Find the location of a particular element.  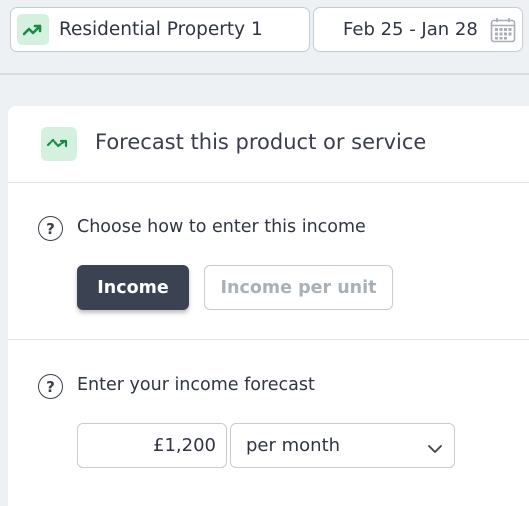

income-button: Income is located at coordinates (133, 287).